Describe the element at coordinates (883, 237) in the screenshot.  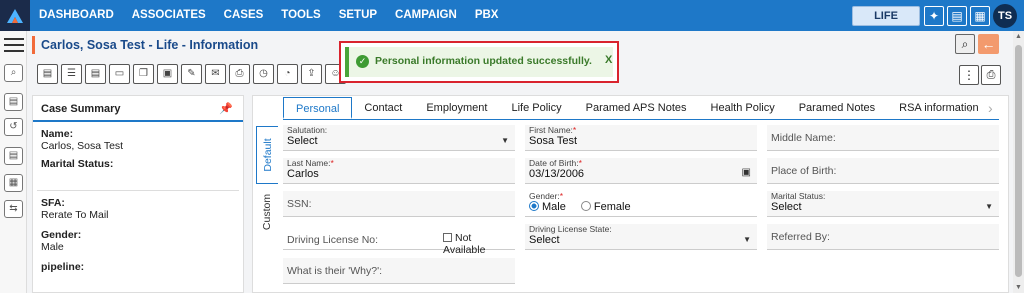
I see `referred-by-field: Referred By:` at that location.